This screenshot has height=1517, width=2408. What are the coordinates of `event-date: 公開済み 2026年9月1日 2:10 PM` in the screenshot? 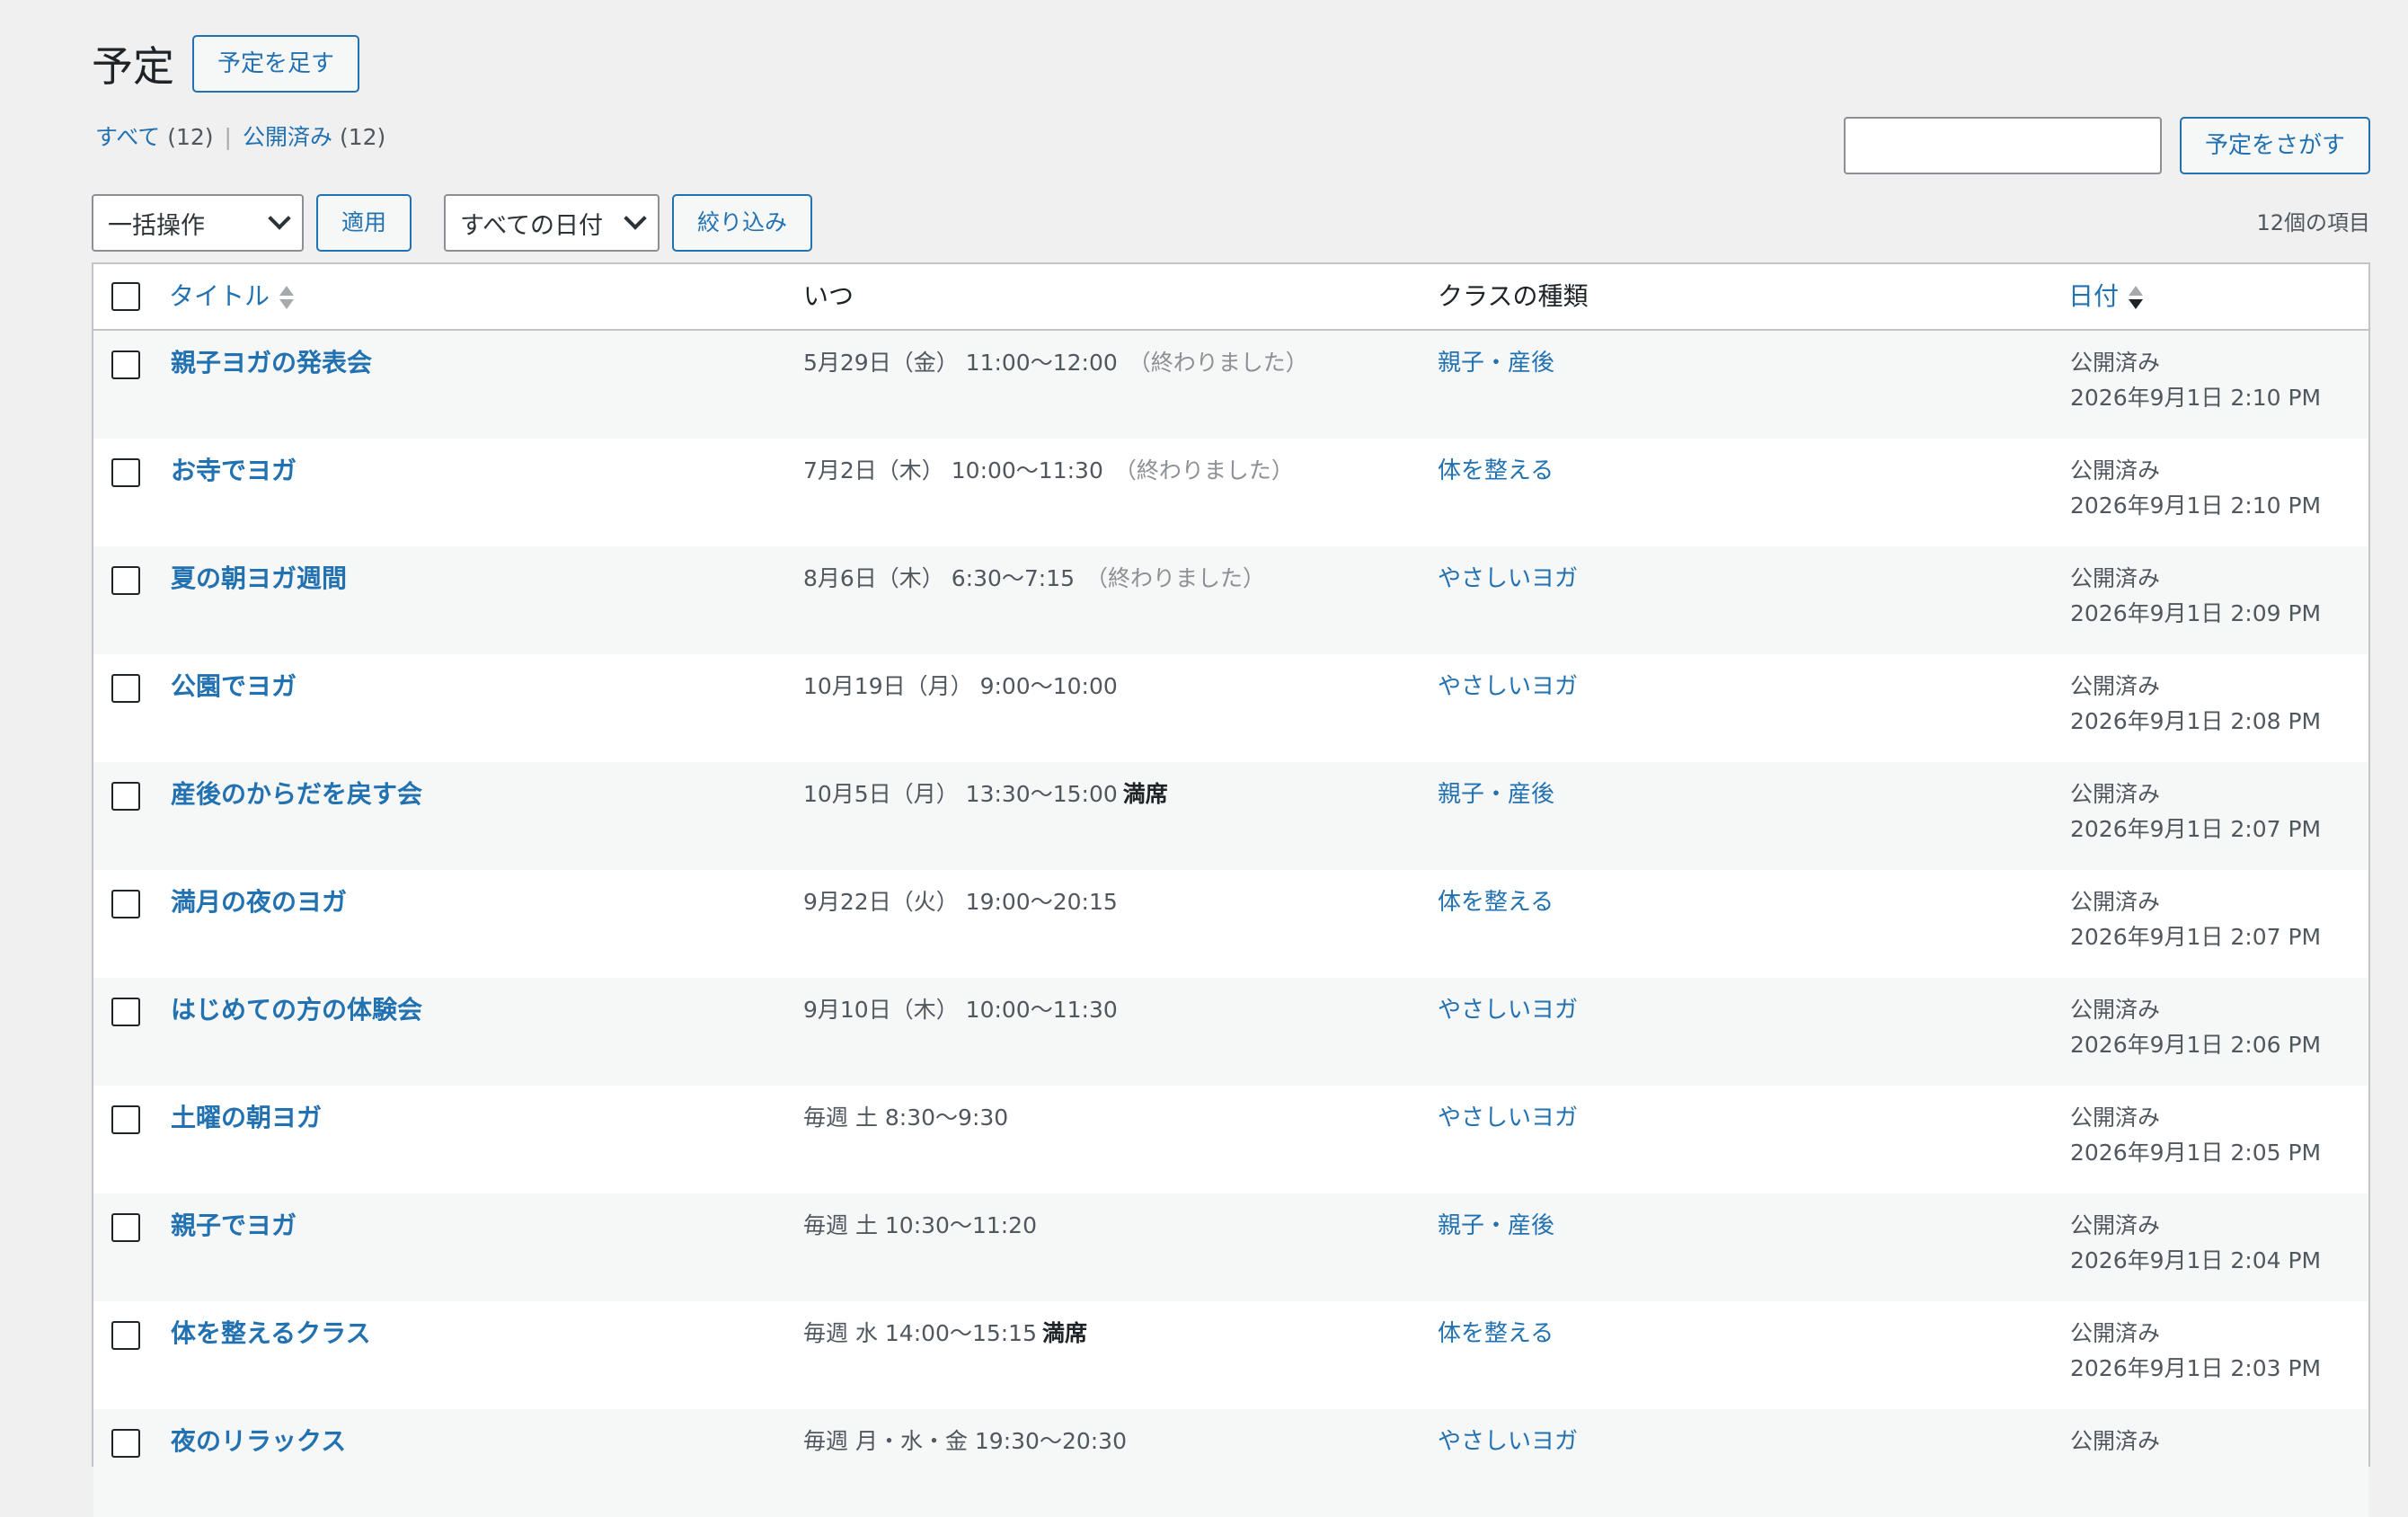 It's located at (2195, 488).